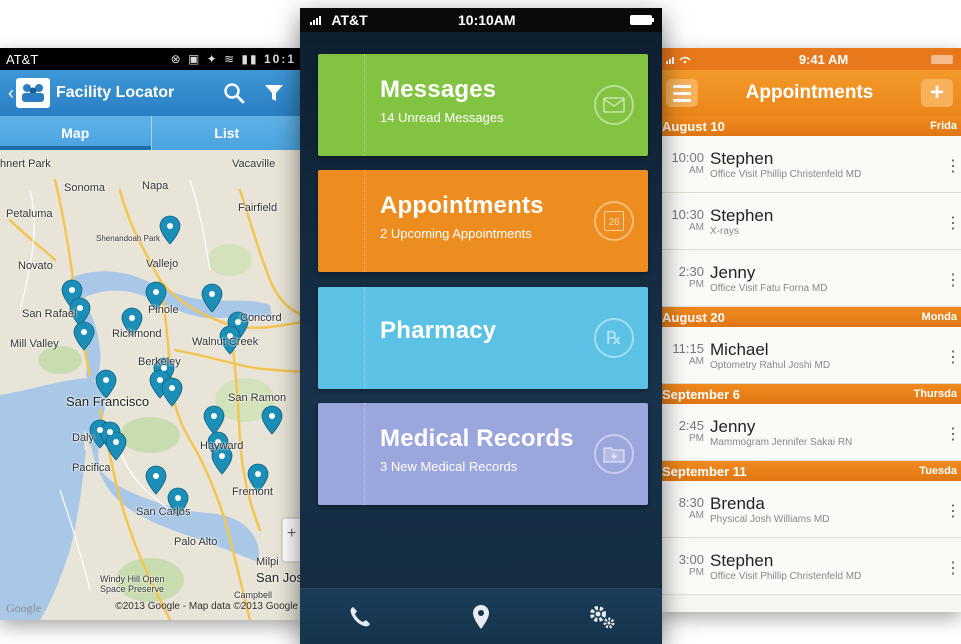  What do you see at coordinates (682, 93) in the screenshot?
I see `menu-icon` at bounding box center [682, 93].